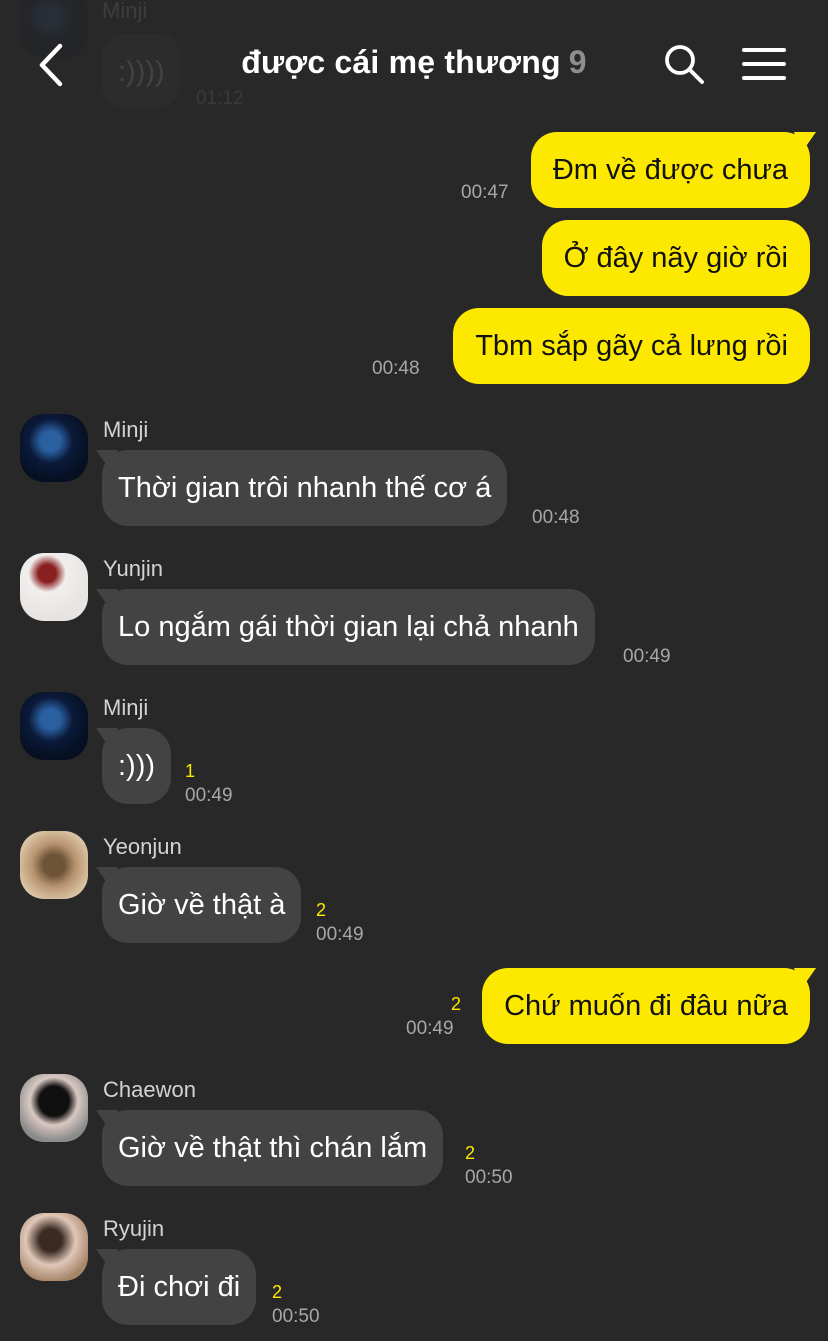 The image size is (828, 1341). I want to click on menu-icon, so click(764, 64).